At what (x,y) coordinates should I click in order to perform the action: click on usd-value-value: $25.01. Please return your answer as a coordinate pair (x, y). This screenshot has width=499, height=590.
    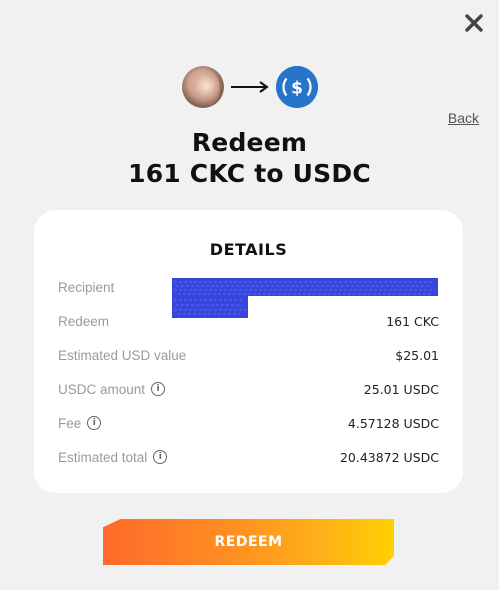
    Looking at the image, I should click on (417, 355).